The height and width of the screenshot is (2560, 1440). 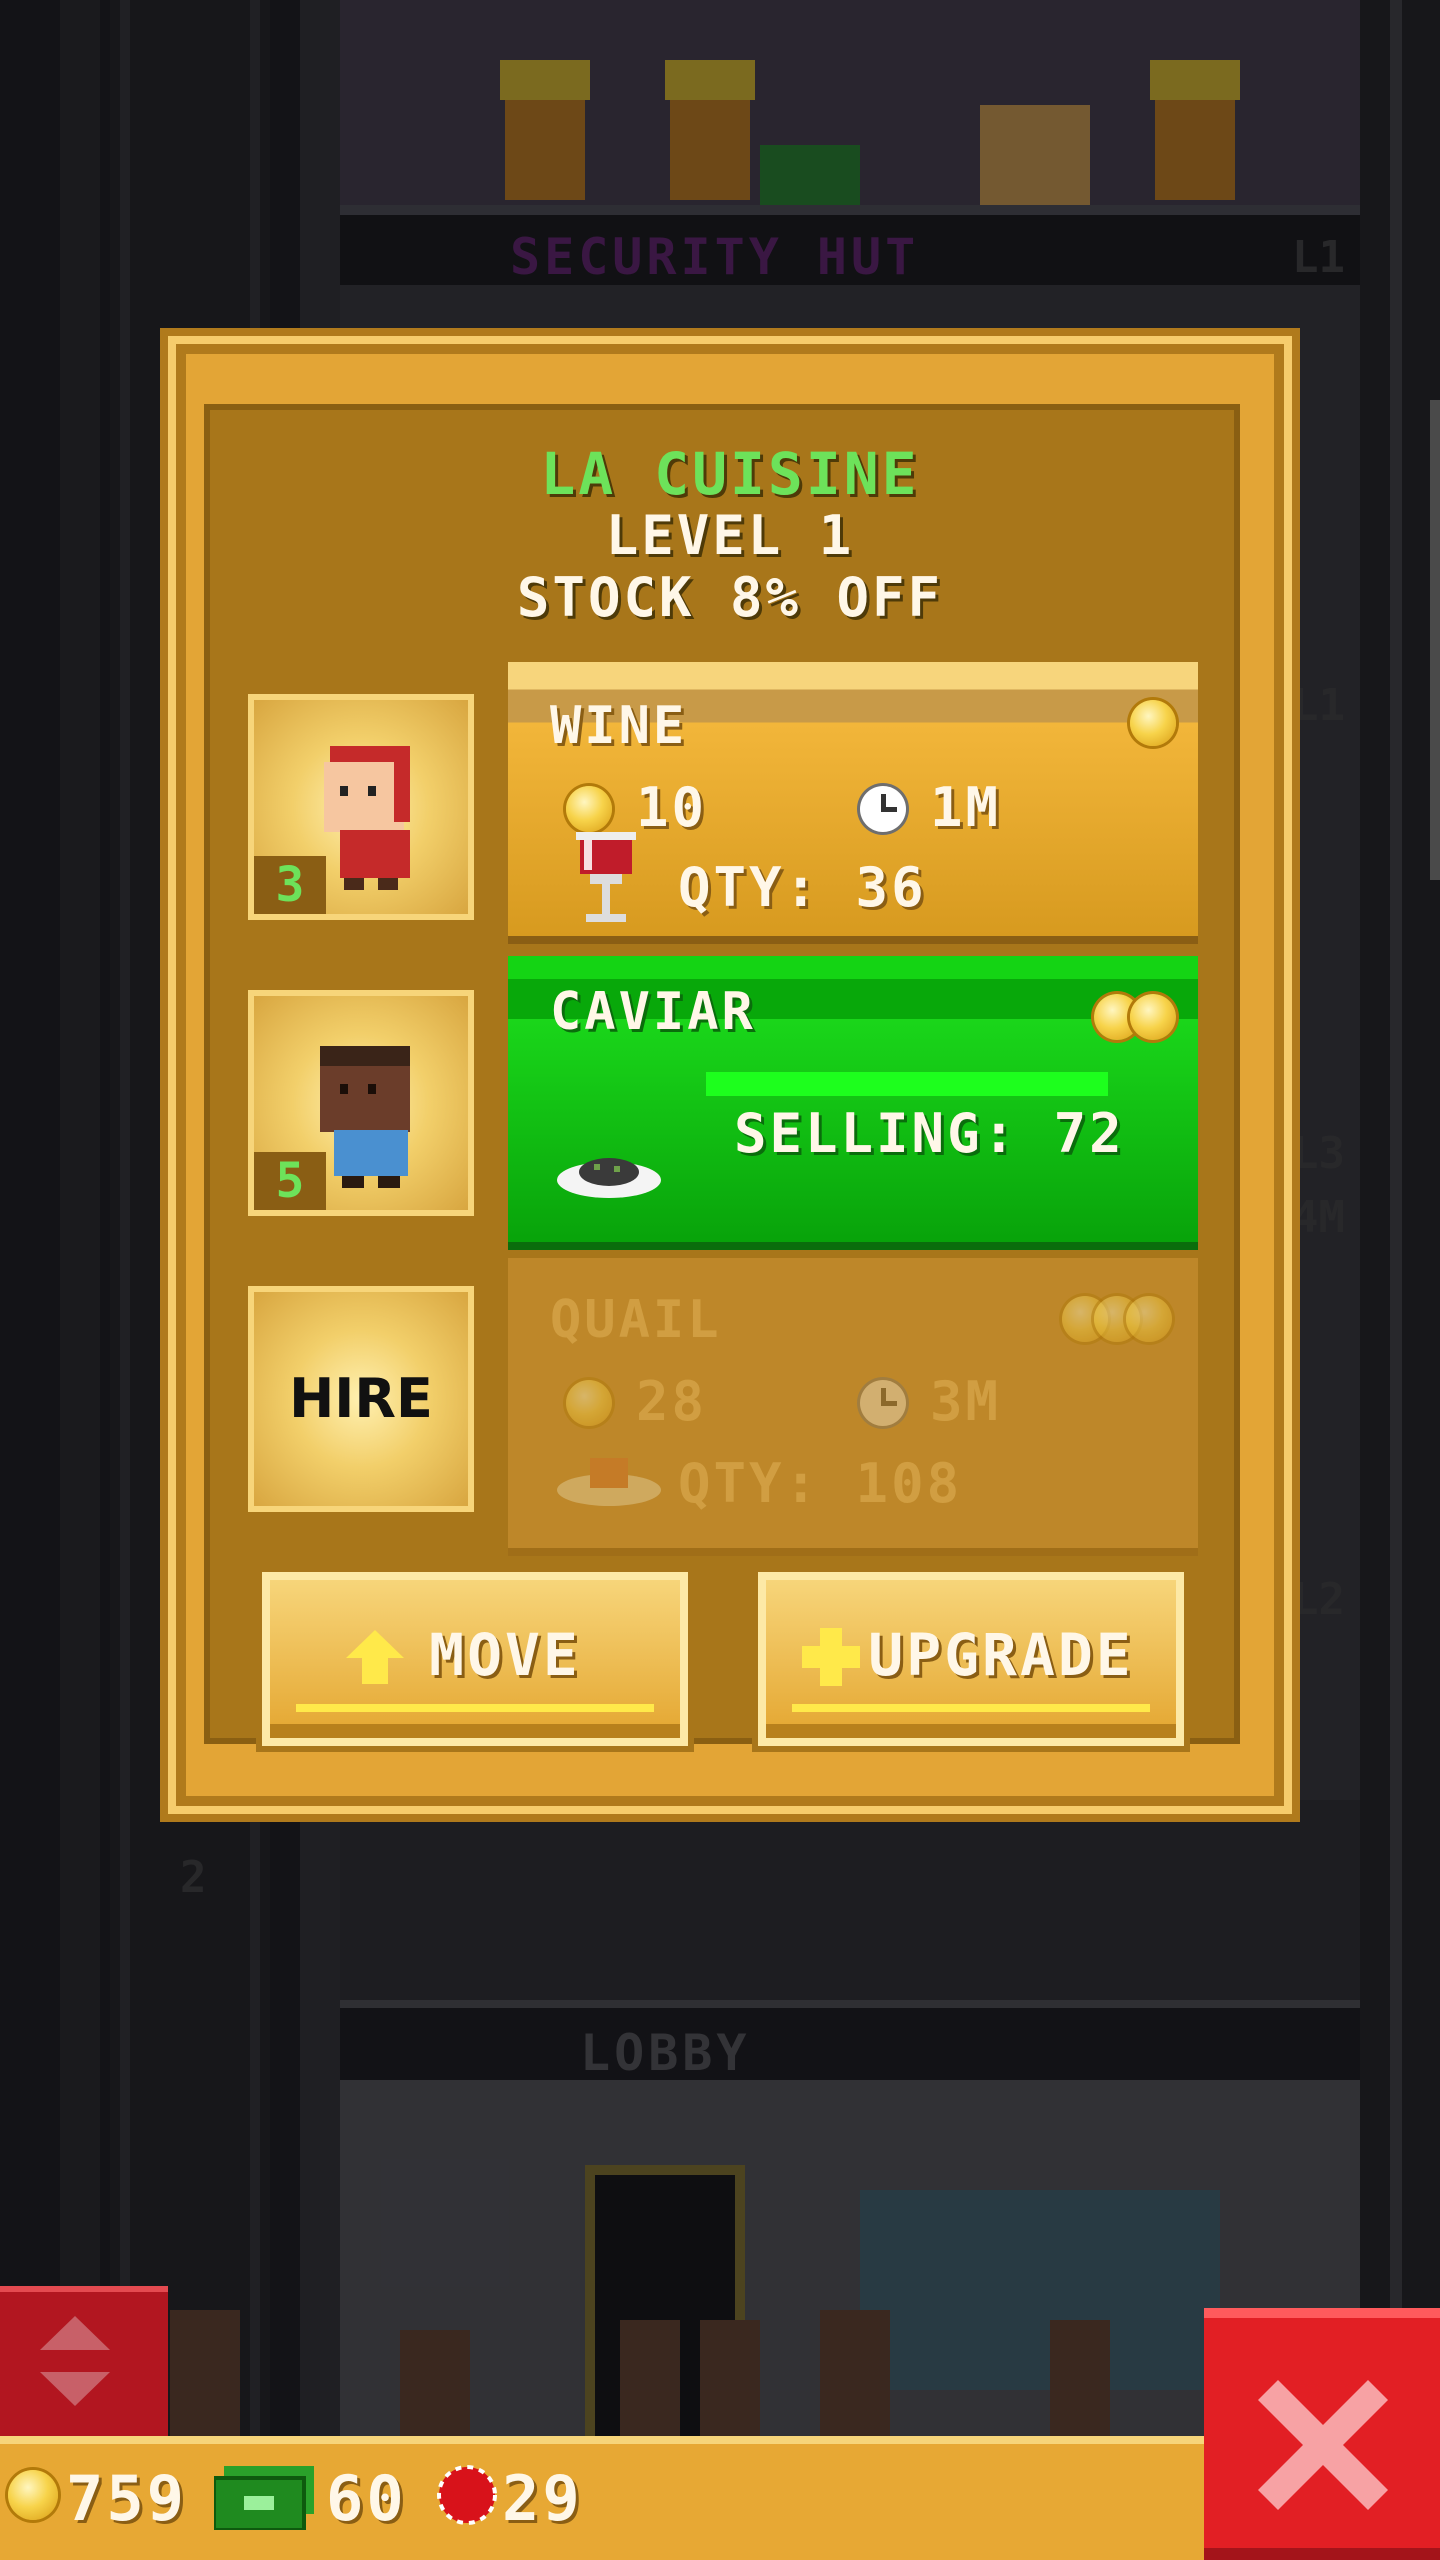 What do you see at coordinates (1323, 2445) in the screenshot?
I see `close-icon` at bounding box center [1323, 2445].